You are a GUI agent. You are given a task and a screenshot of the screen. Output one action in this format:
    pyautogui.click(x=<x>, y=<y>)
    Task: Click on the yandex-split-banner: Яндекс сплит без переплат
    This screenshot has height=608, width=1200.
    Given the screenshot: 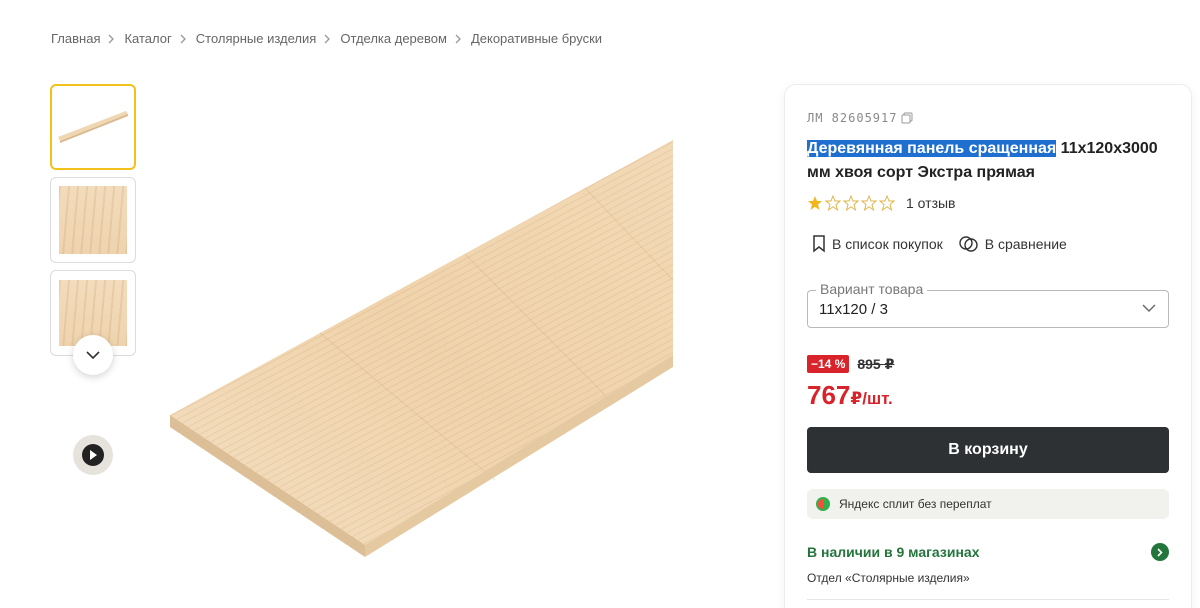 What is the action you would take?
    pyautogui.click(x=988, y=504)
    